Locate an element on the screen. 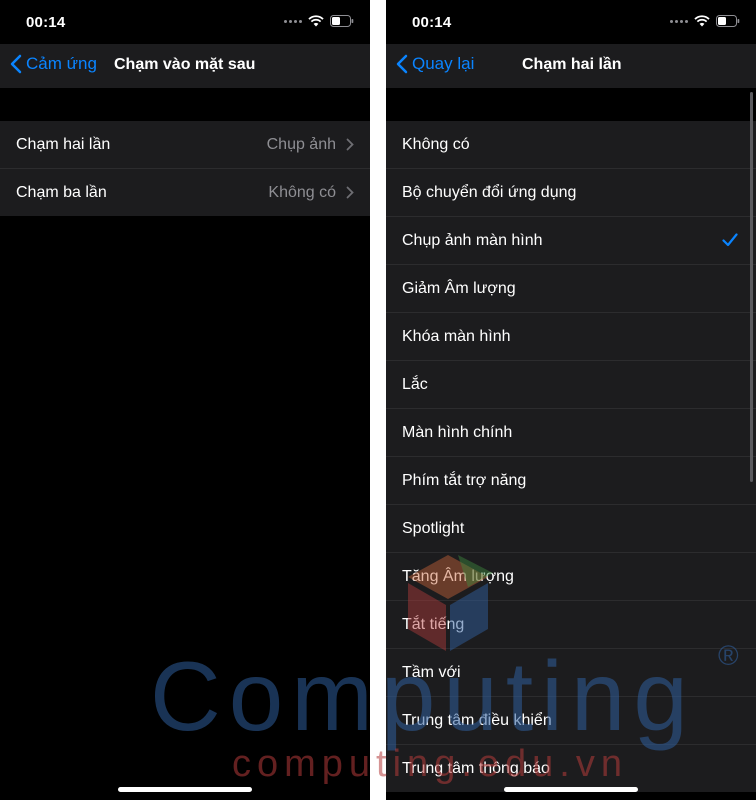  option-row: Màn hình chính is located at coordinates (571, 433).